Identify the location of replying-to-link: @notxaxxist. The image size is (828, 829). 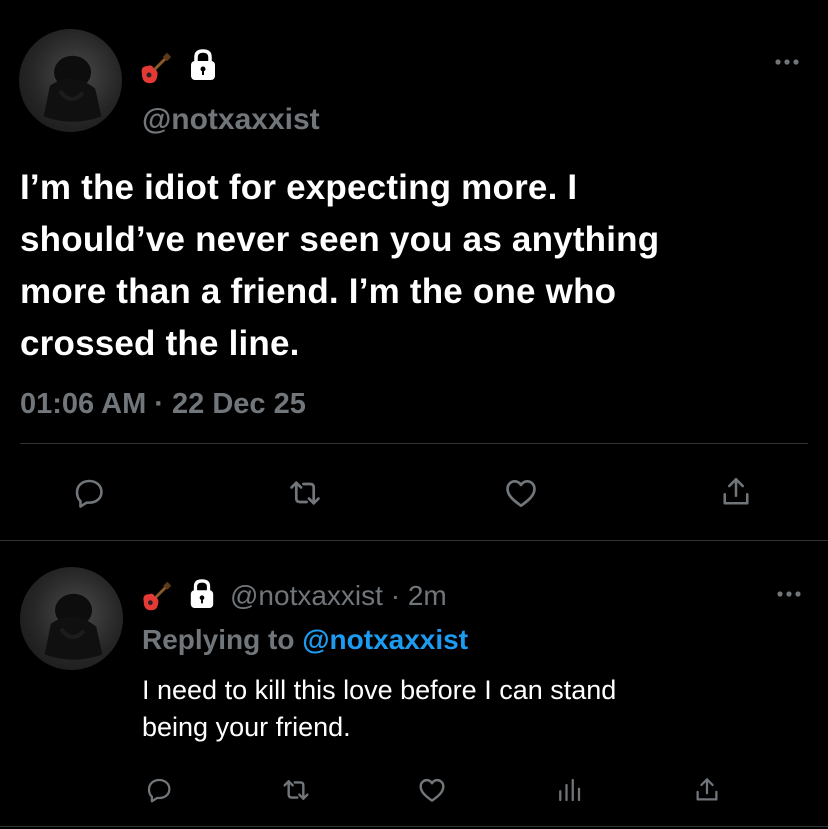
(385, 639).